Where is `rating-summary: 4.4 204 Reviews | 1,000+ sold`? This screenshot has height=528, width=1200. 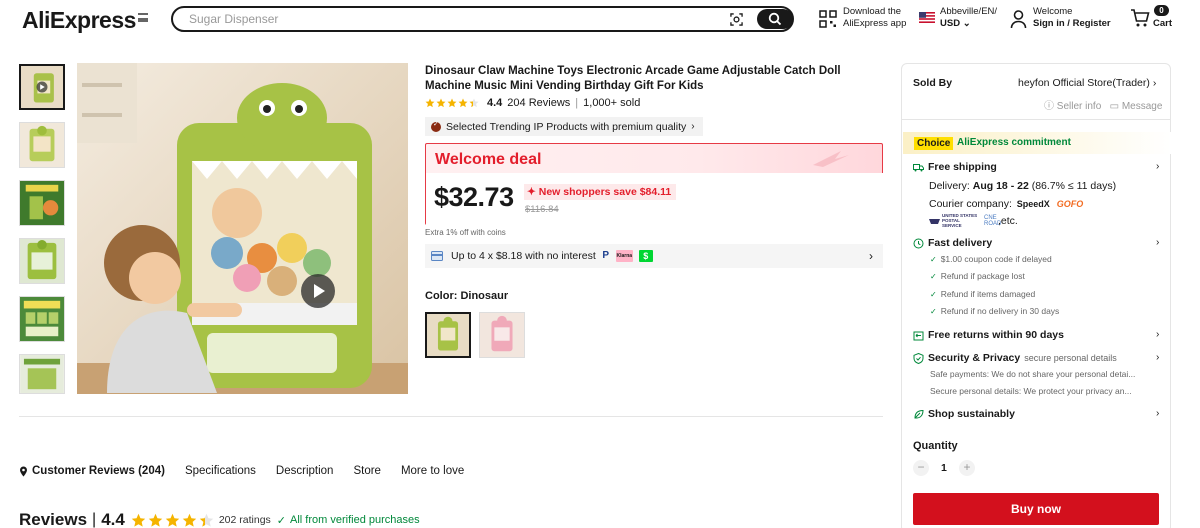
rating-summary: 4.4 204 Reviews | 1,000+ sold is located at coordinates (532, 103).